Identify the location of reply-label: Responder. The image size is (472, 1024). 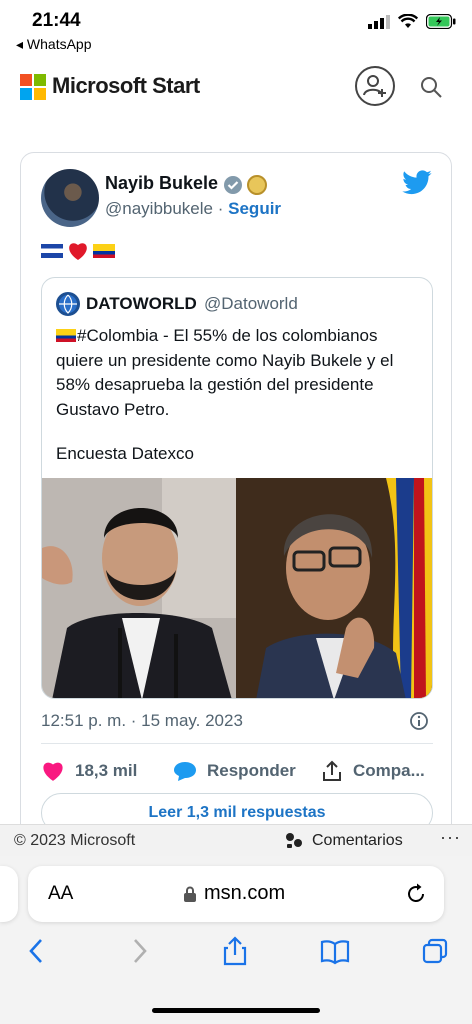
(251, 770).